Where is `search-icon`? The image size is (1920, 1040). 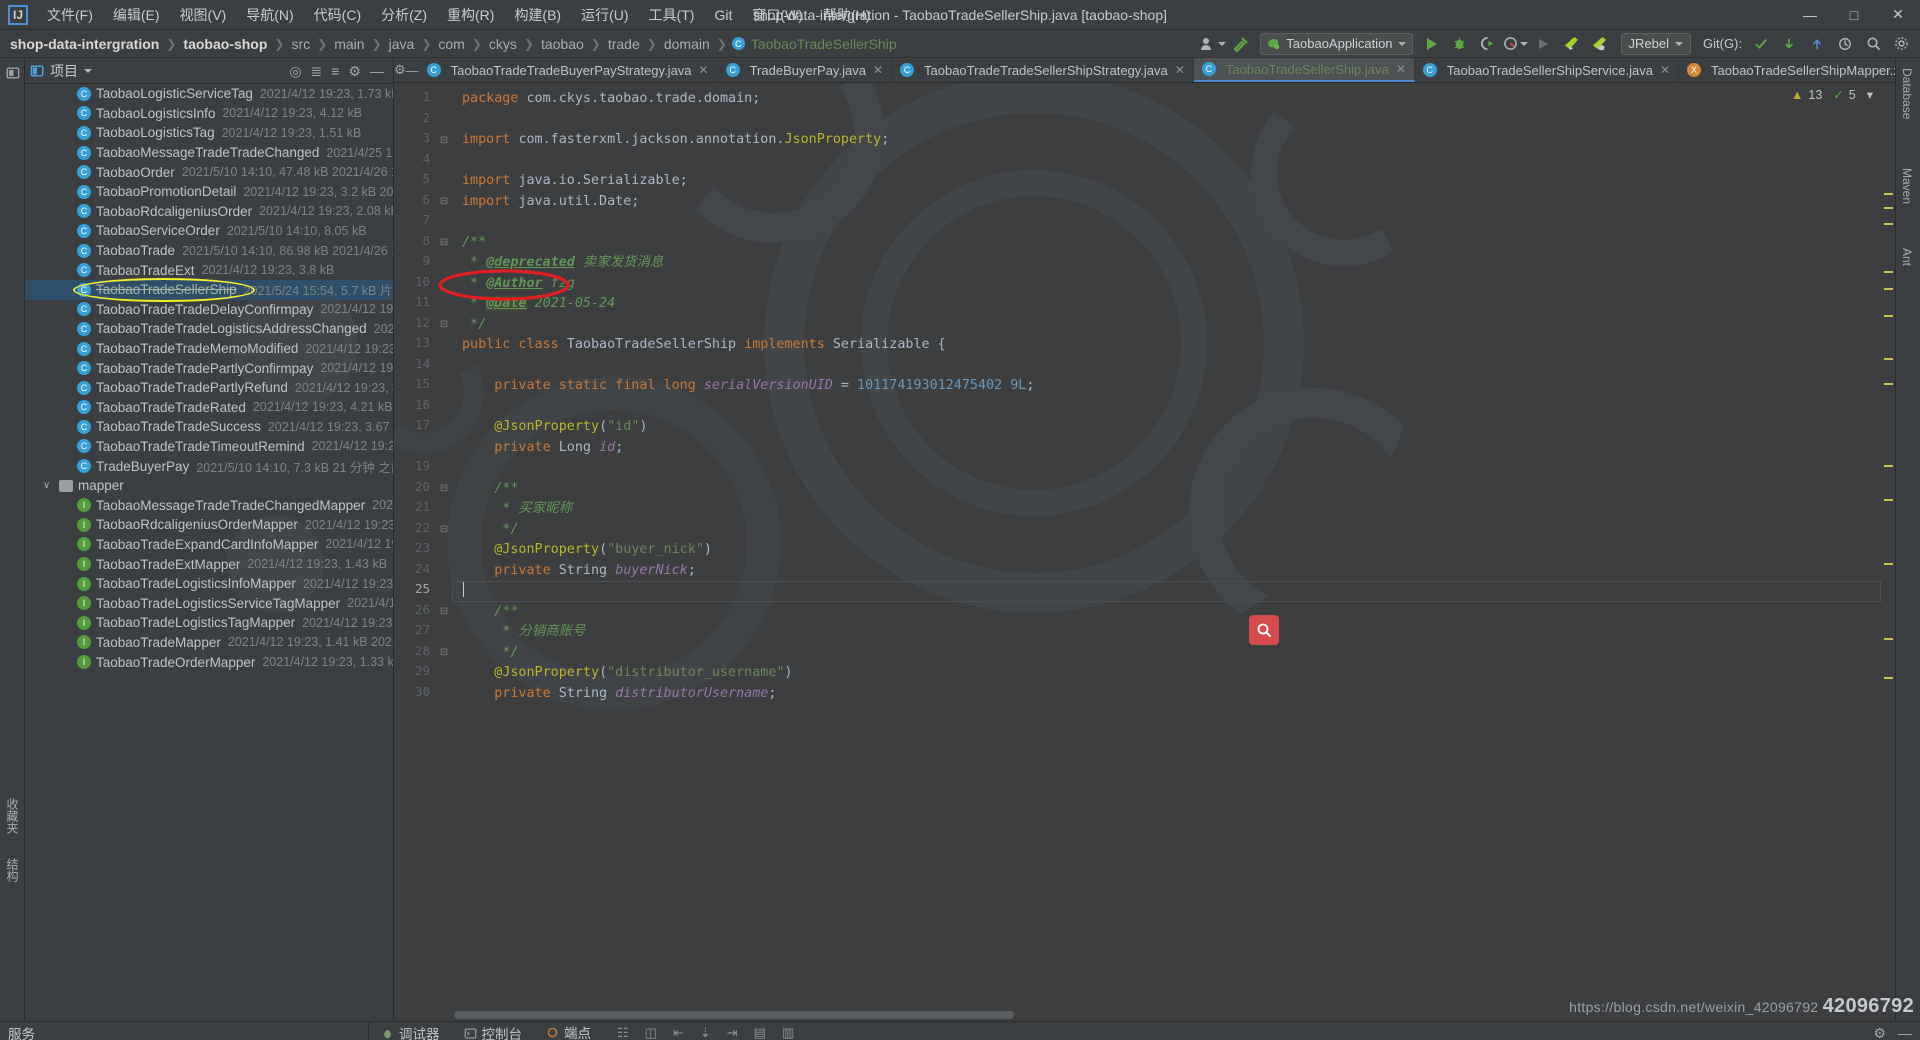 search-icon is located at coordinates (1873, 44).